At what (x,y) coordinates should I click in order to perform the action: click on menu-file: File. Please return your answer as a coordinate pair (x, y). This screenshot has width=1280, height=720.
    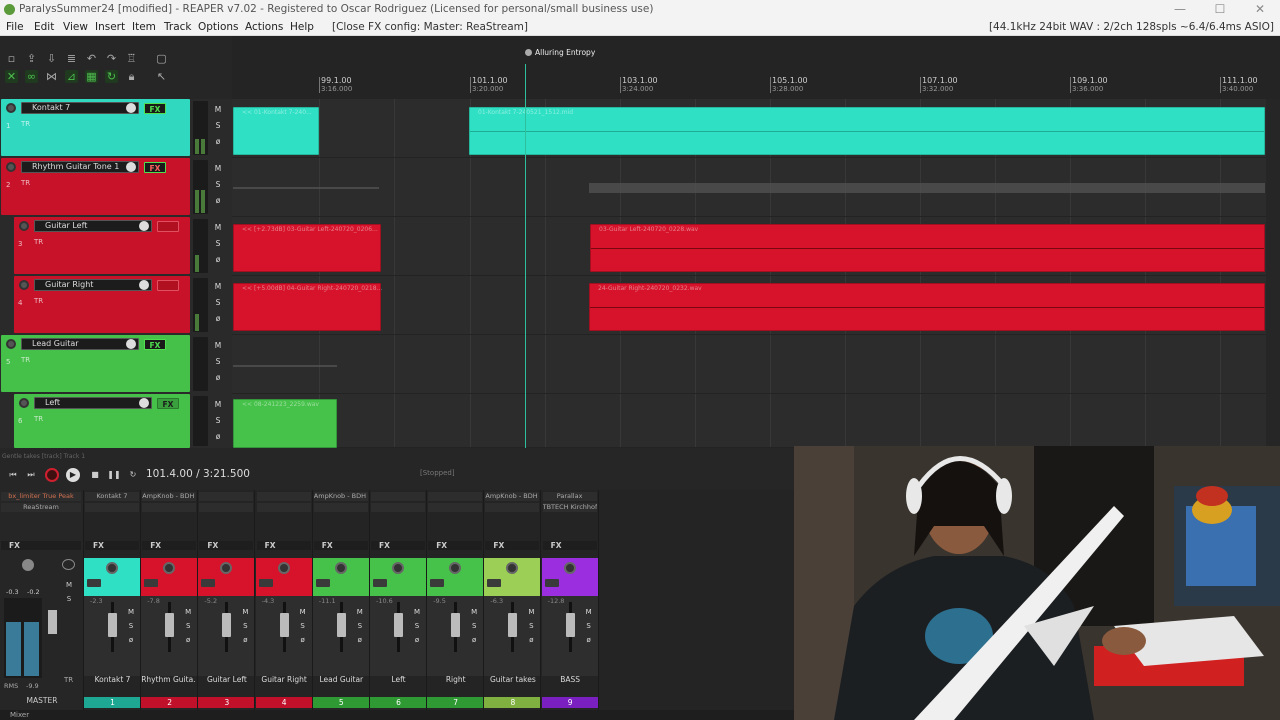
    Looking at the image, I should click on (15, 27).